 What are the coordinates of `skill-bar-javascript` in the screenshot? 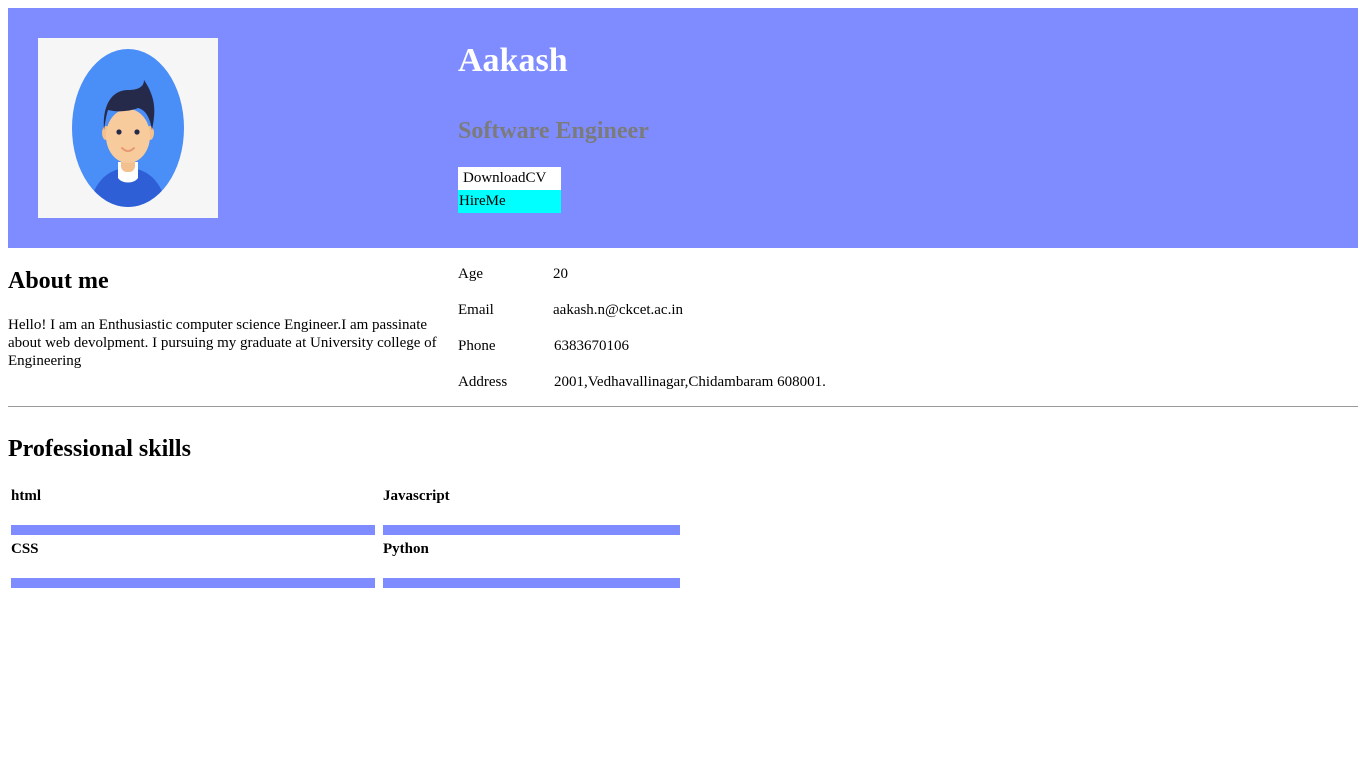 It's located at (531, 530).